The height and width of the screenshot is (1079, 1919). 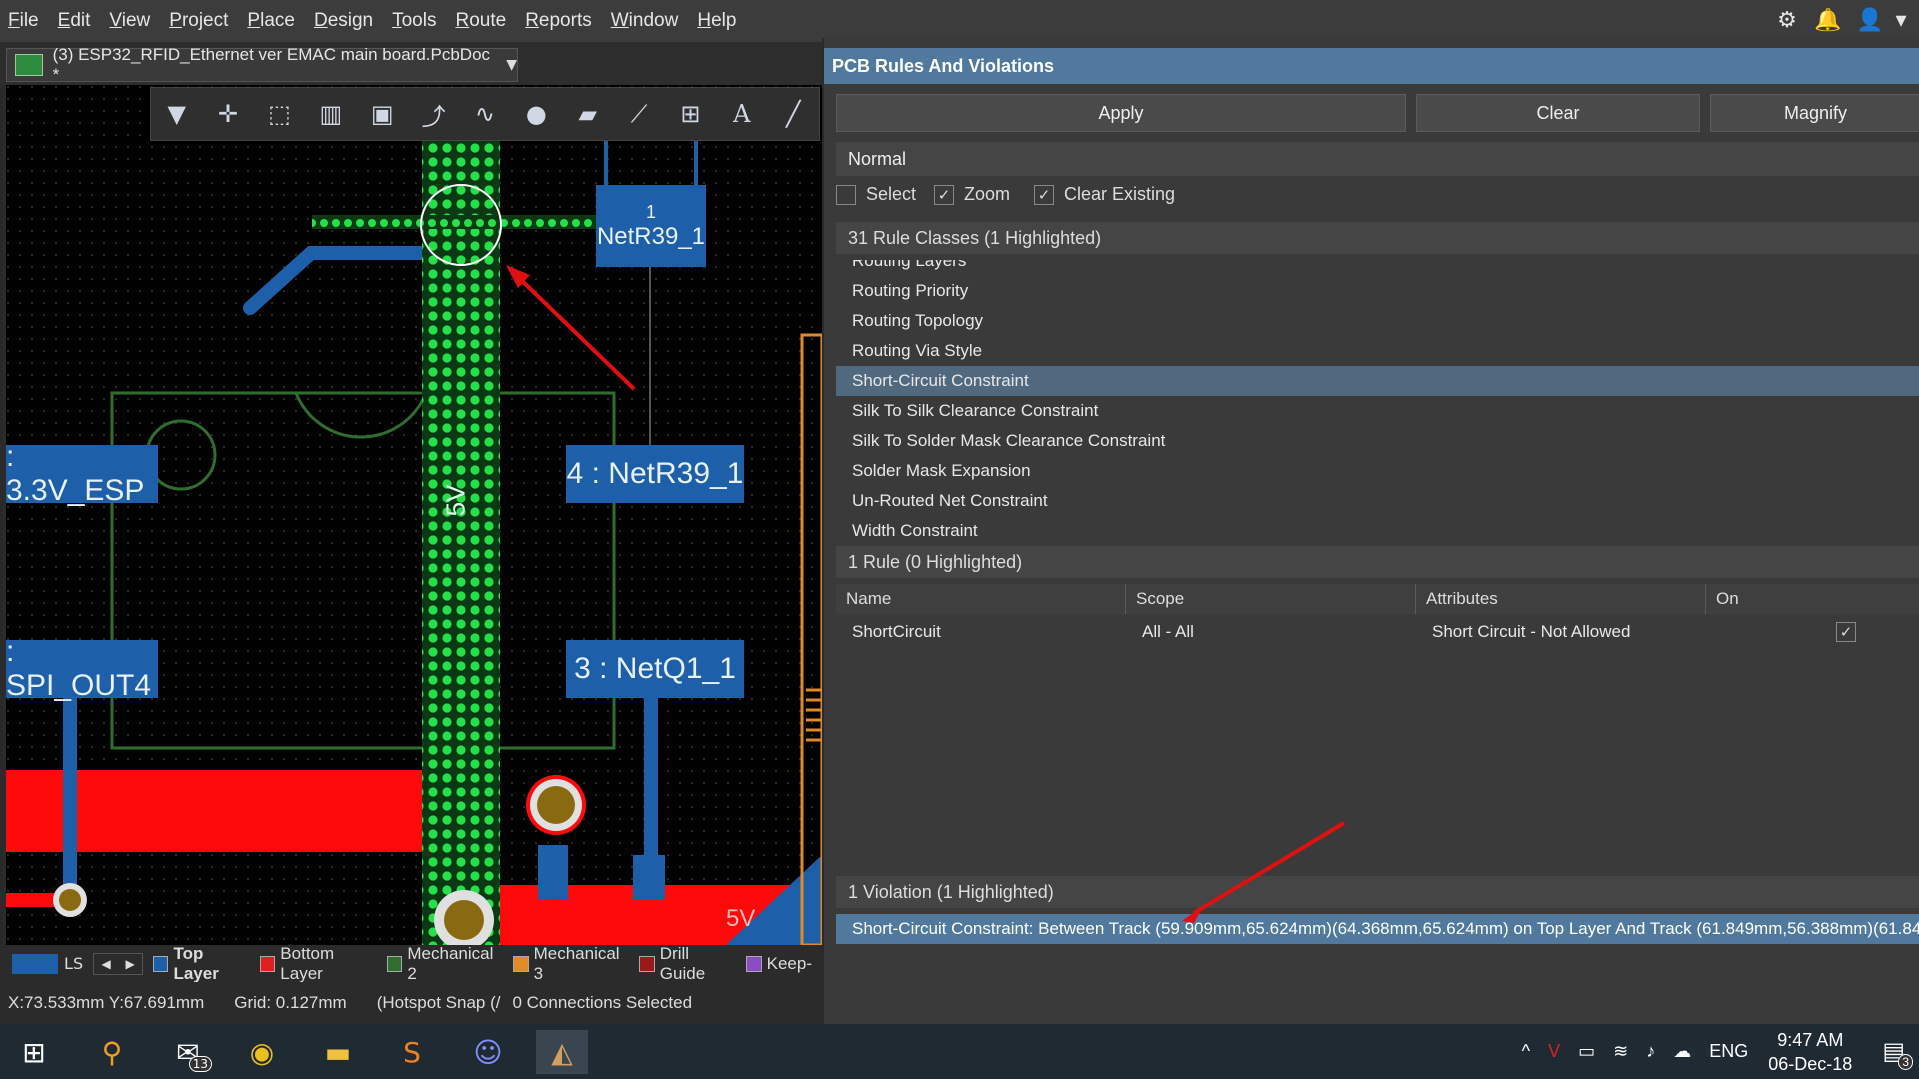 What do you see at coordinates (112, 1052) in the screenshot?
I see `search-icon: ⚲` at bounding box center [112, 1052].